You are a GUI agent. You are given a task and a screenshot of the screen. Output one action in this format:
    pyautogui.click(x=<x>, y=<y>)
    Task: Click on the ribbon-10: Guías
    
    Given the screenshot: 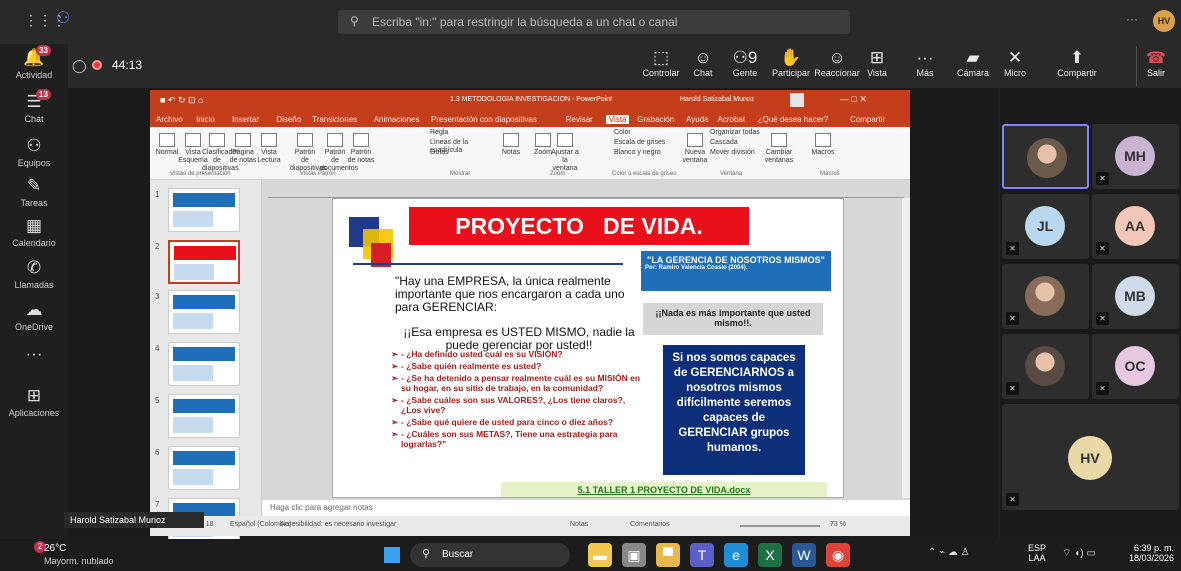 What is the action you would take?
    pyautogui.click(x=465, y=153)
    